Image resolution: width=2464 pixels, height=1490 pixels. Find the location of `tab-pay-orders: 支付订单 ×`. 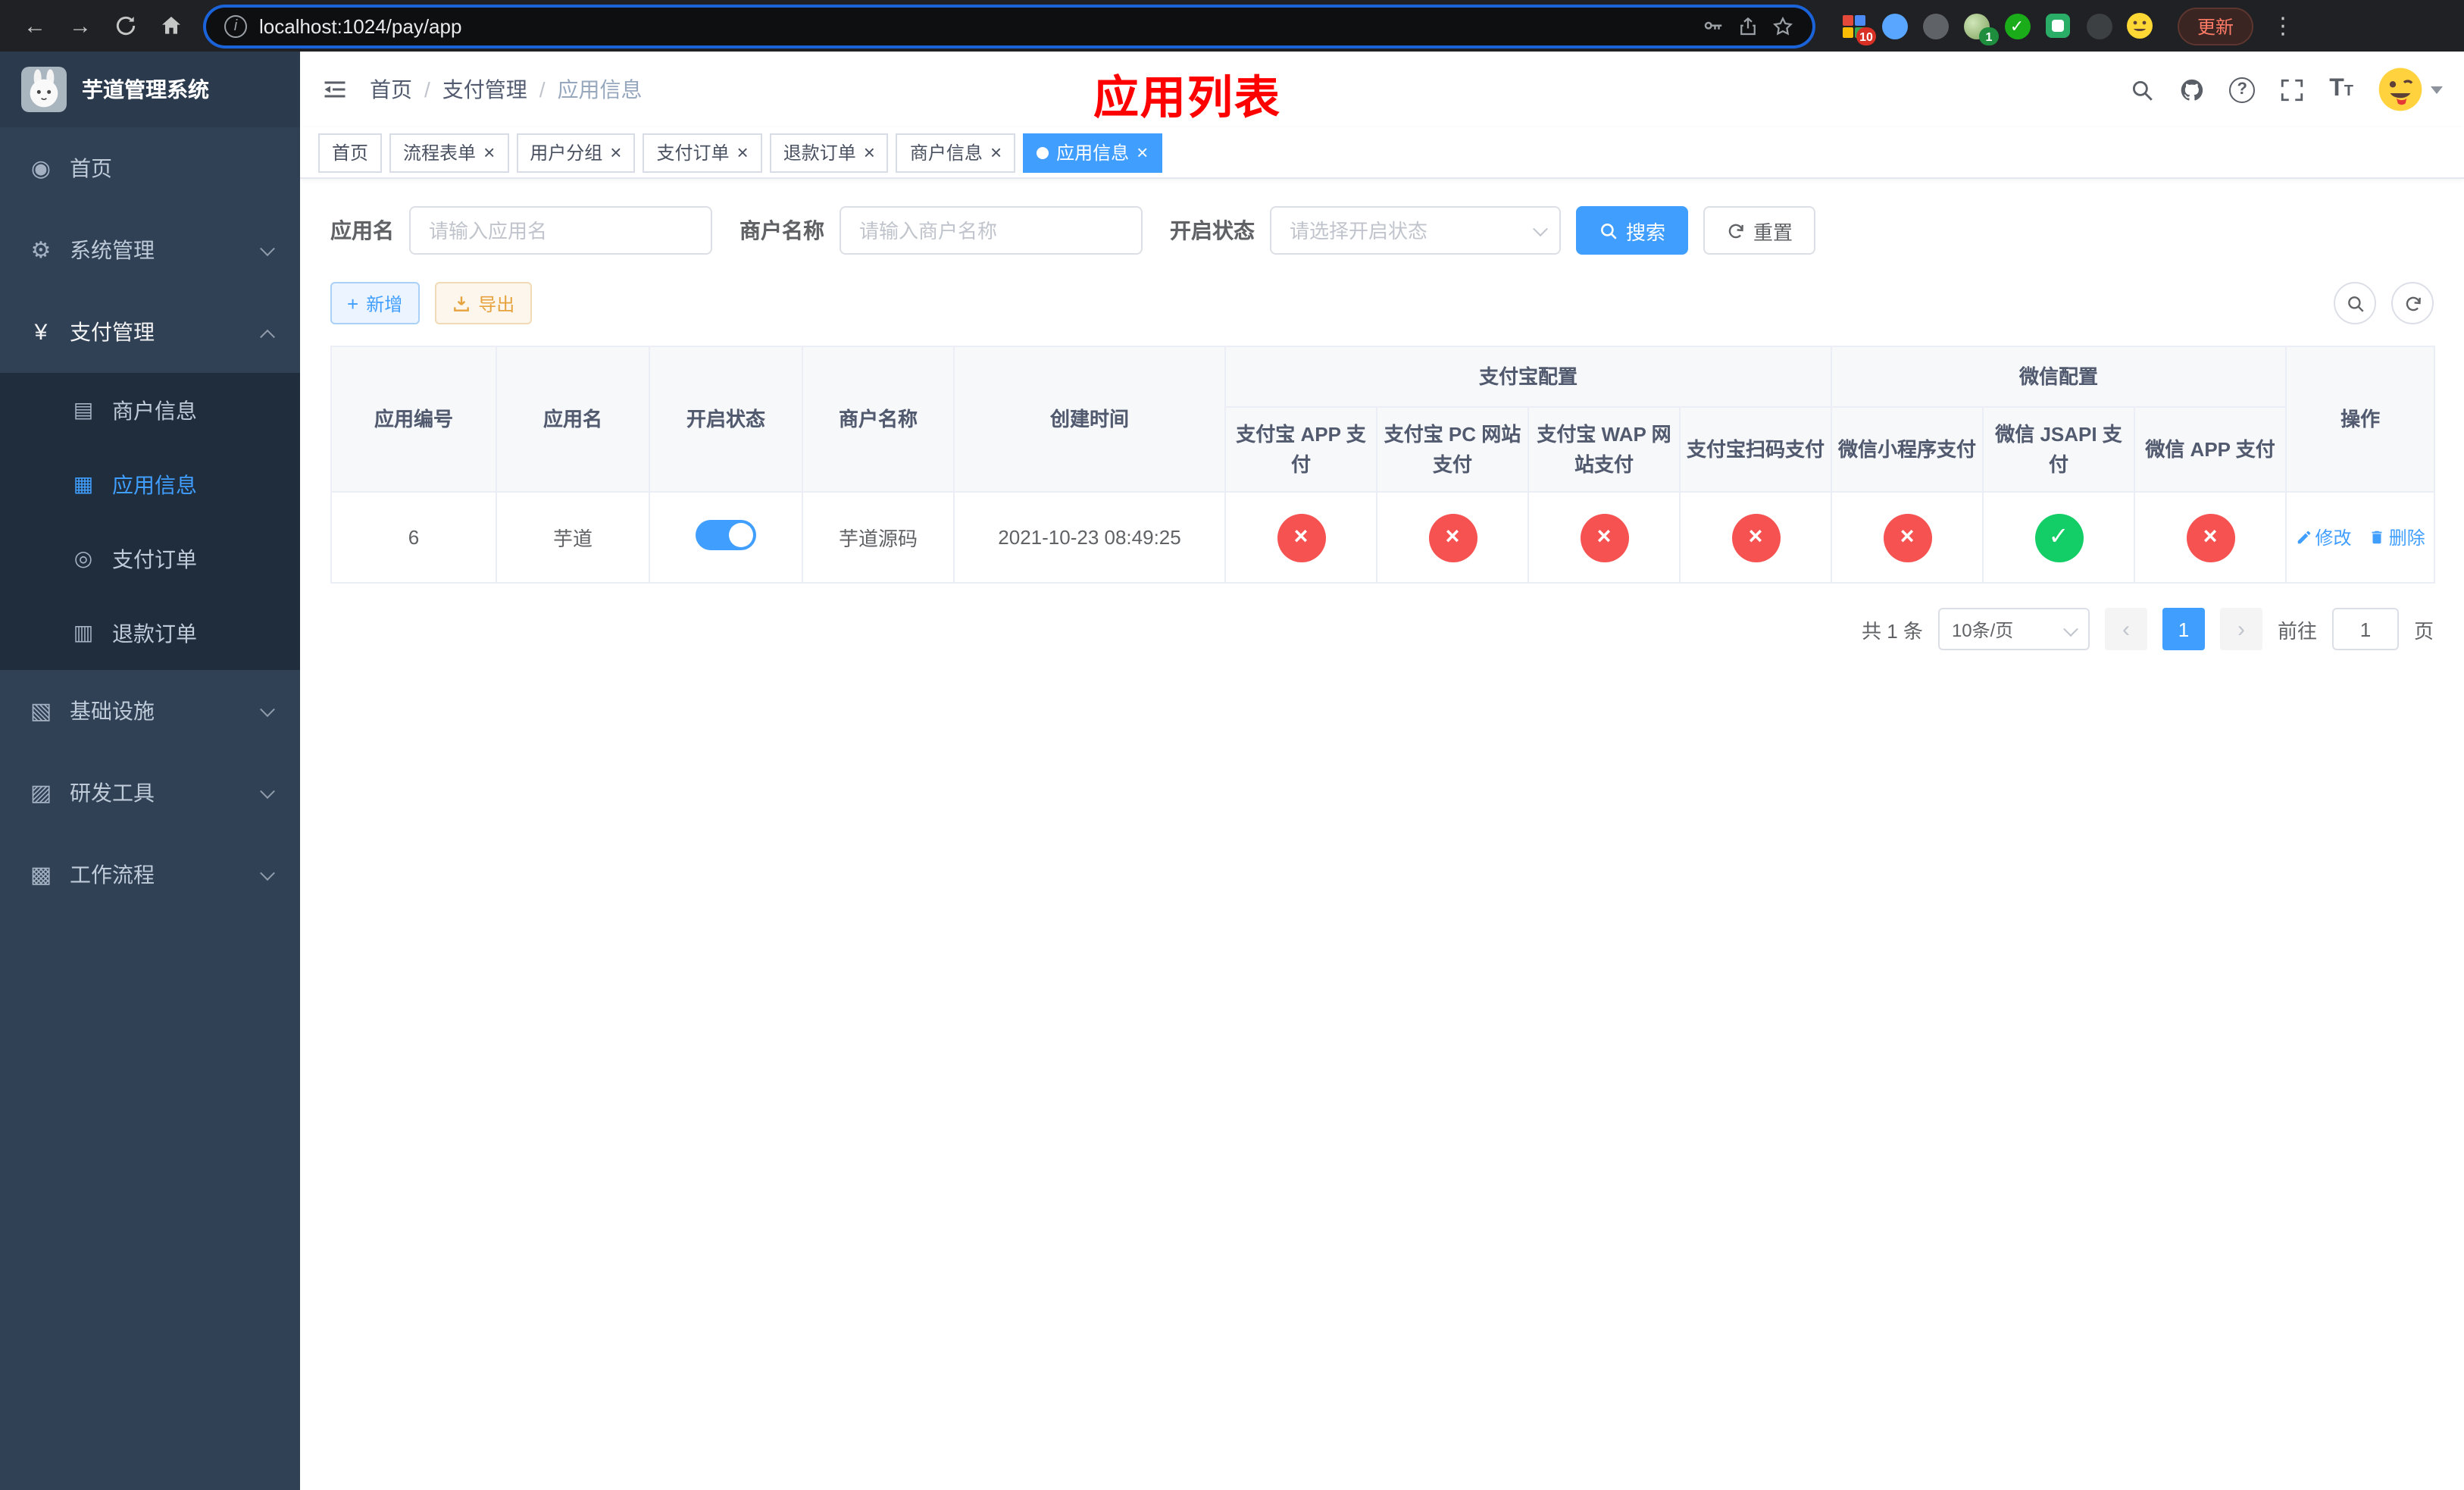

tab-pay-orders: 支付订单 × is located at coordinates (702, 152).